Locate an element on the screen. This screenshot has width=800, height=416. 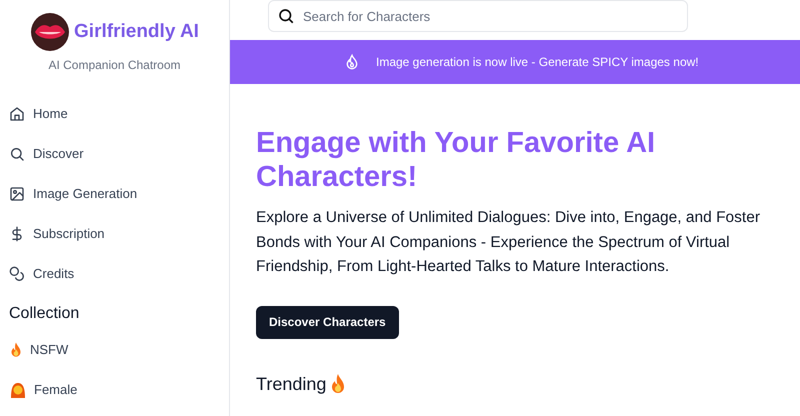
hero-title: Engage with Your Favorite AI Characters! is located at coordinates (456, 160).